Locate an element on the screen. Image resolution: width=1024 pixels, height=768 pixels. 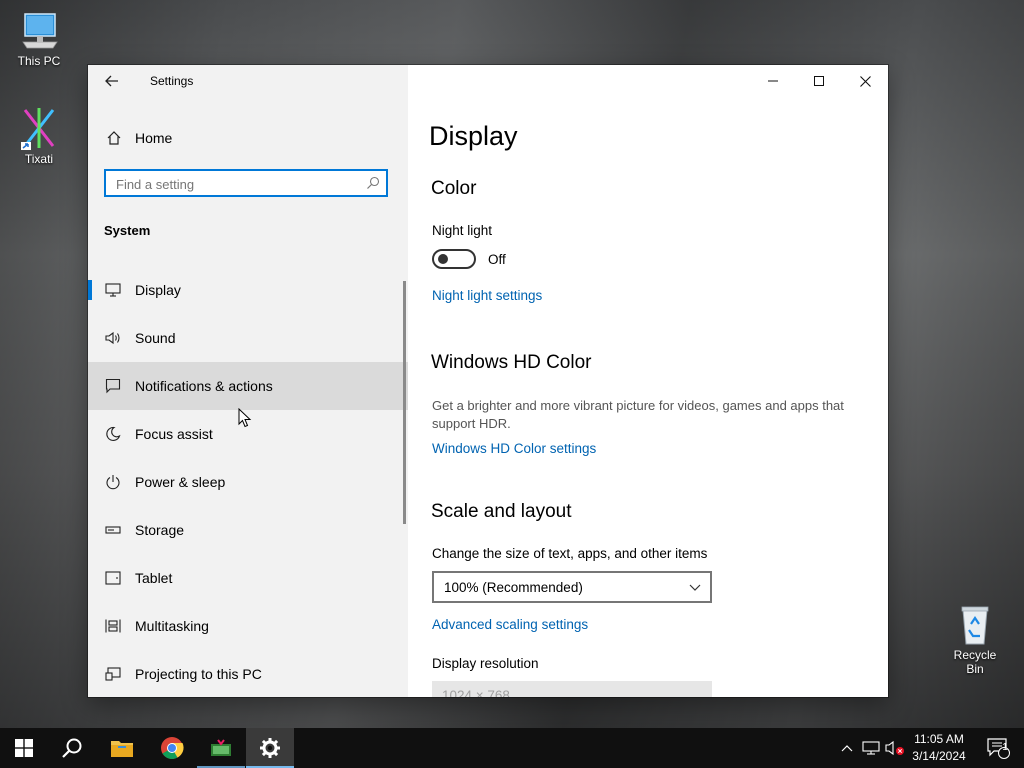
volume-muted-icon is located at coordinates (894, 748).